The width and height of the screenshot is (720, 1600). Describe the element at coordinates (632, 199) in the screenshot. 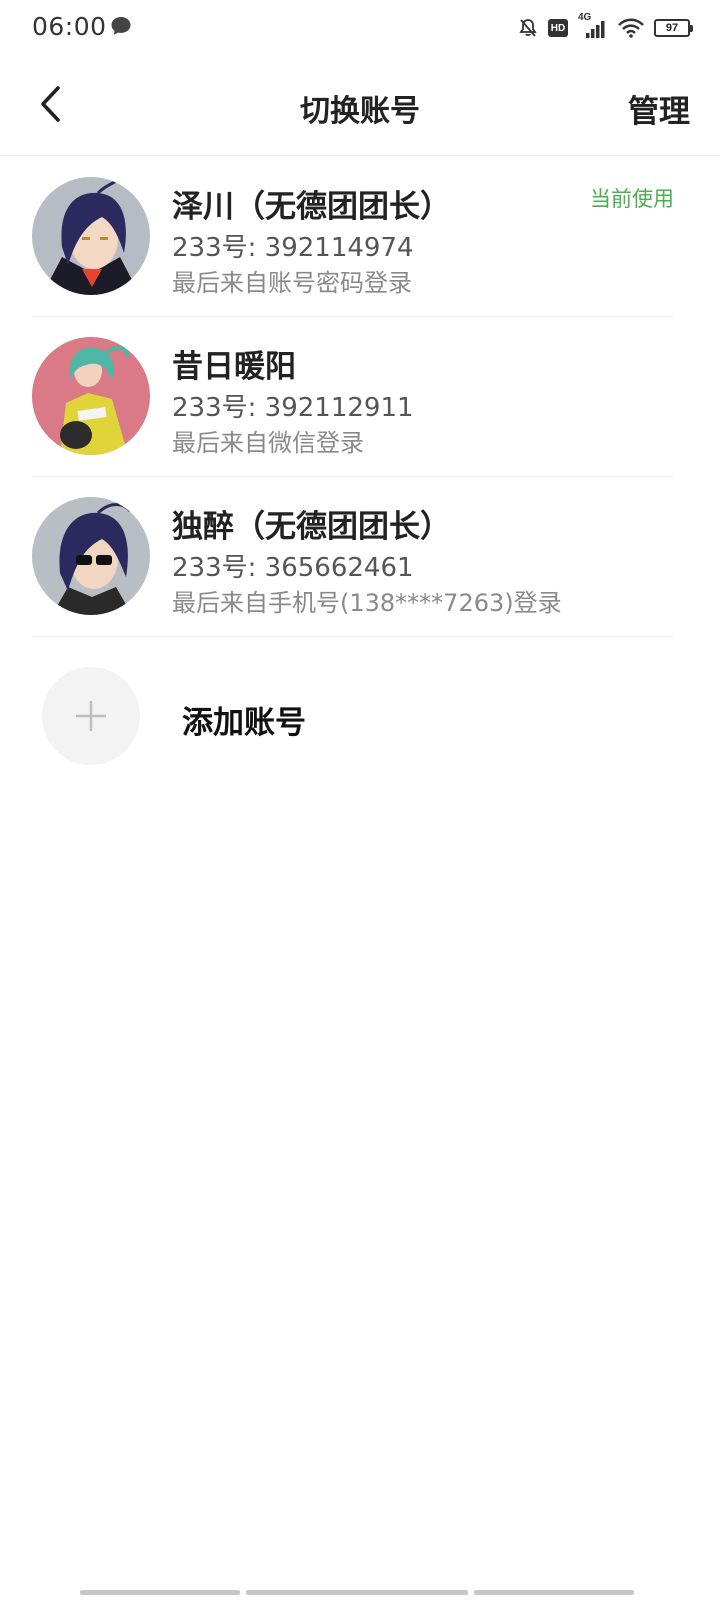

I see `current-account-tag: 当前使用` at that location.